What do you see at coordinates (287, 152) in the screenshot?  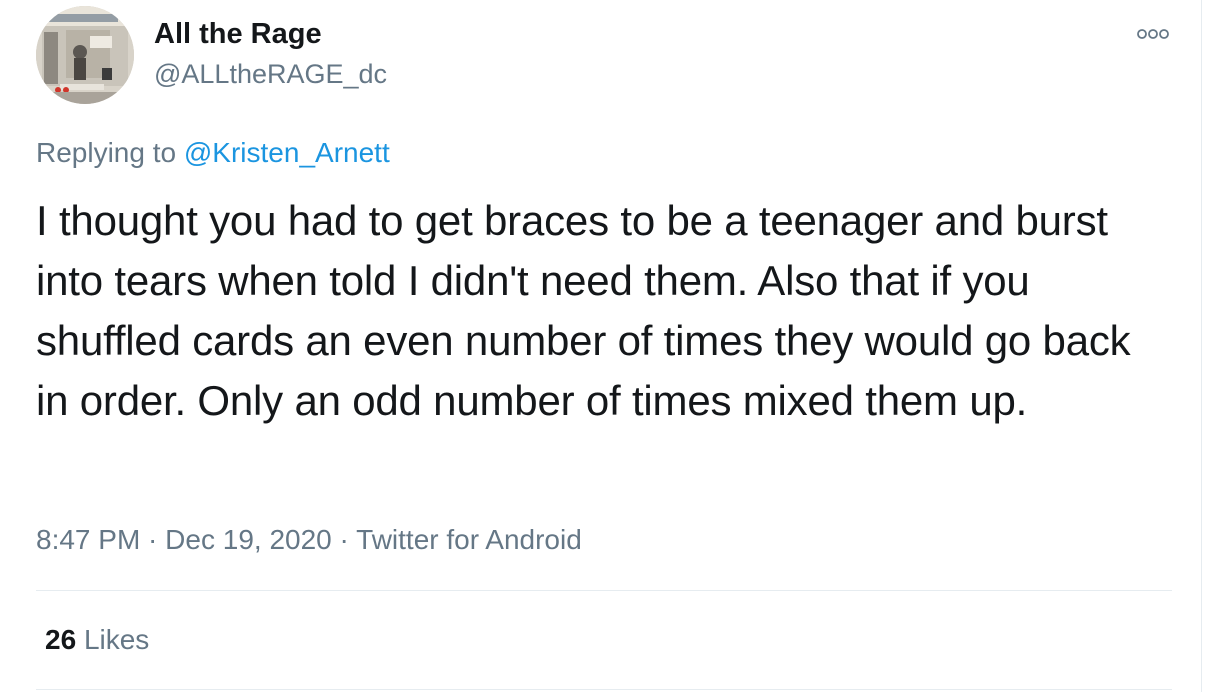 I see `reply-mention-link: @Kristen_Arnett` at bounding box center [287, 152].